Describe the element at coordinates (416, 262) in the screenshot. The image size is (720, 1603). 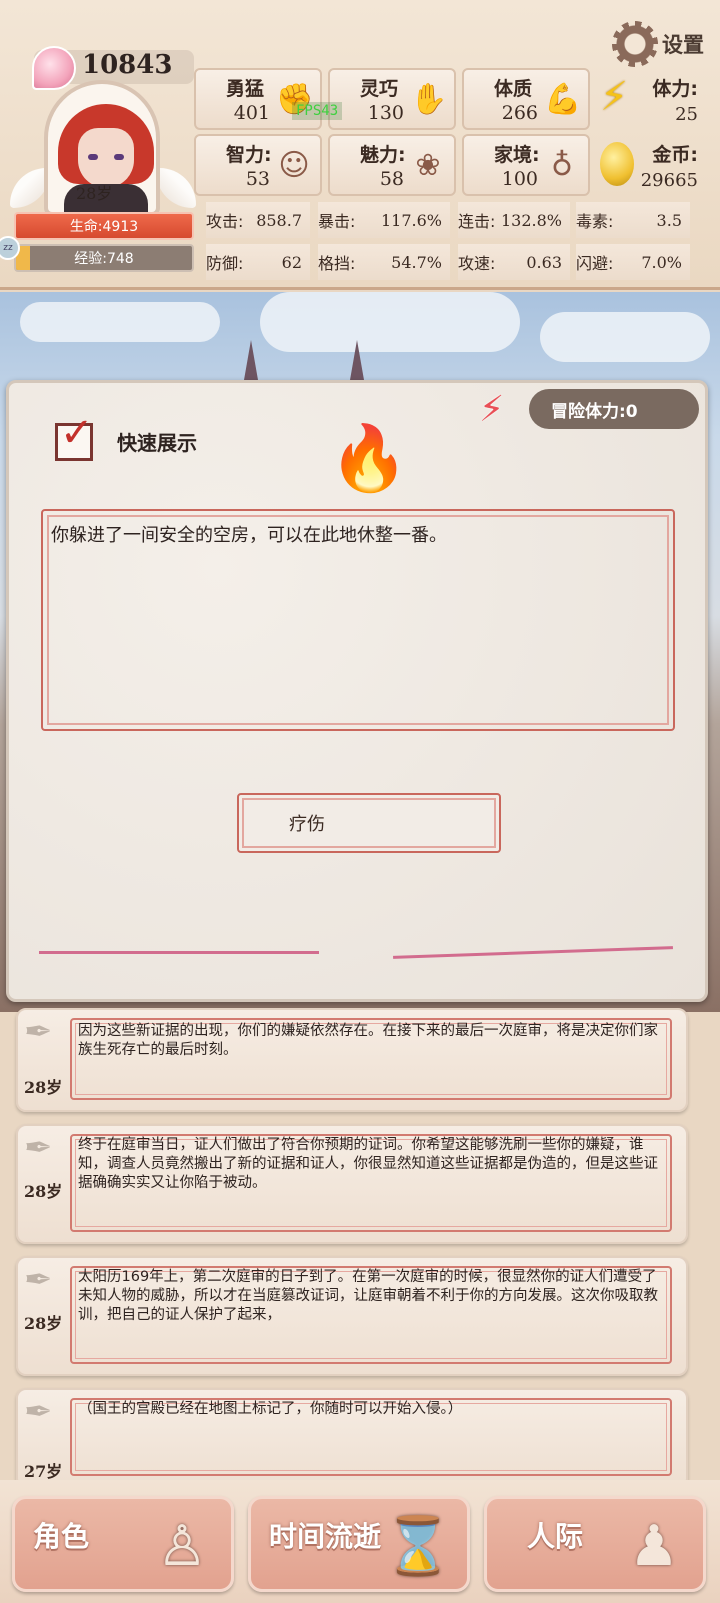
I see `combat-value: 54.7%` at that location.